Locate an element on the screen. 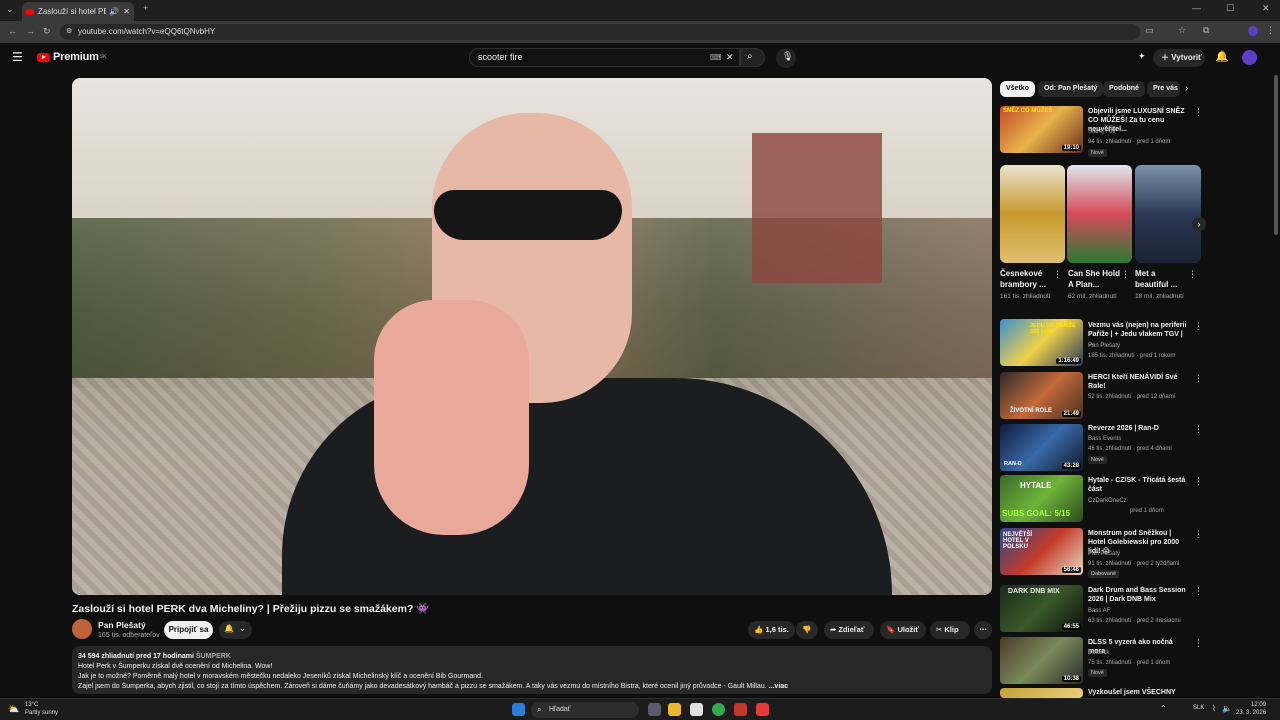 This screenshot has width=1280, height=720. notifications-bell-icon: 🔔 is located at coordinates (1222, 56).